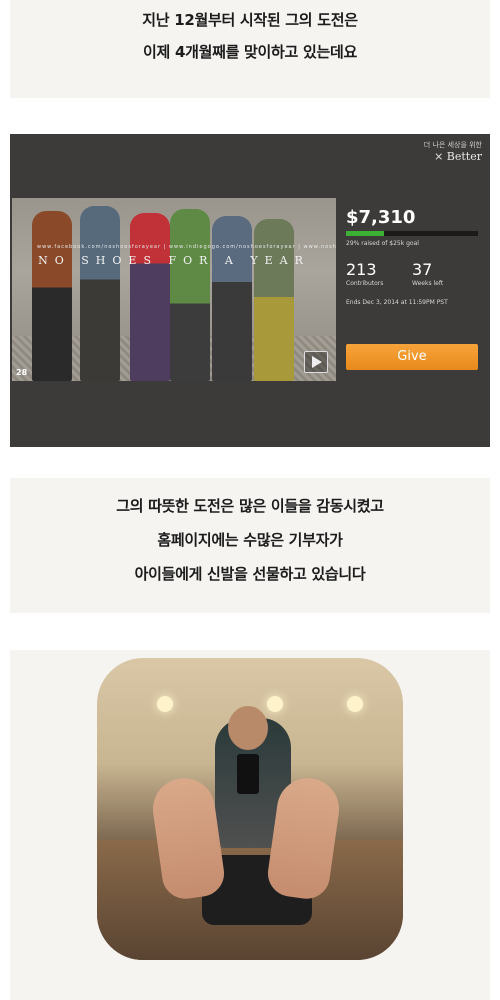  Describe the element at coordinates (316, 362) in the screenshot. I see `play-icon` at that location.